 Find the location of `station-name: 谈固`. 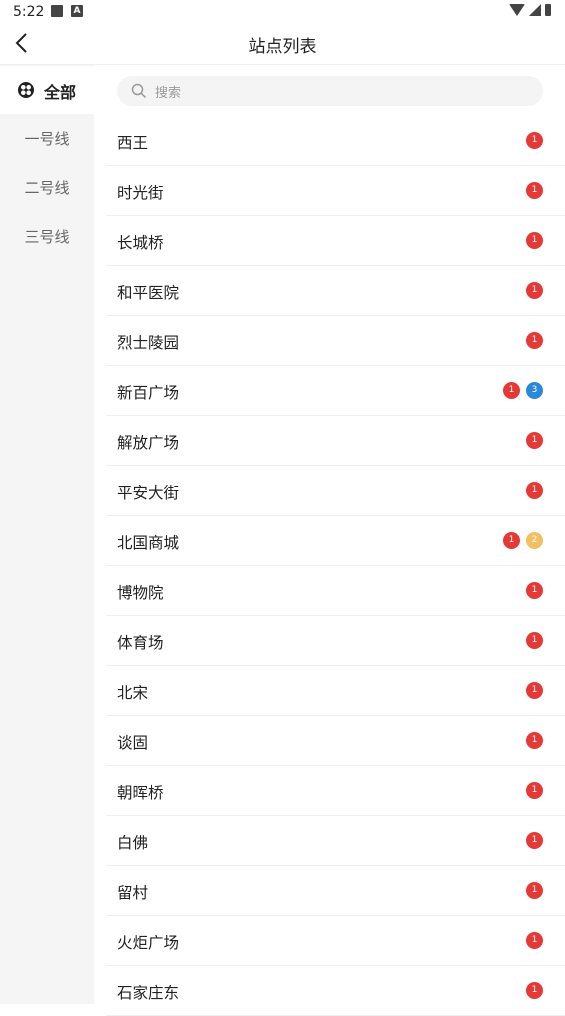

station-name: 谈固 is located at coordinates (133, 743).